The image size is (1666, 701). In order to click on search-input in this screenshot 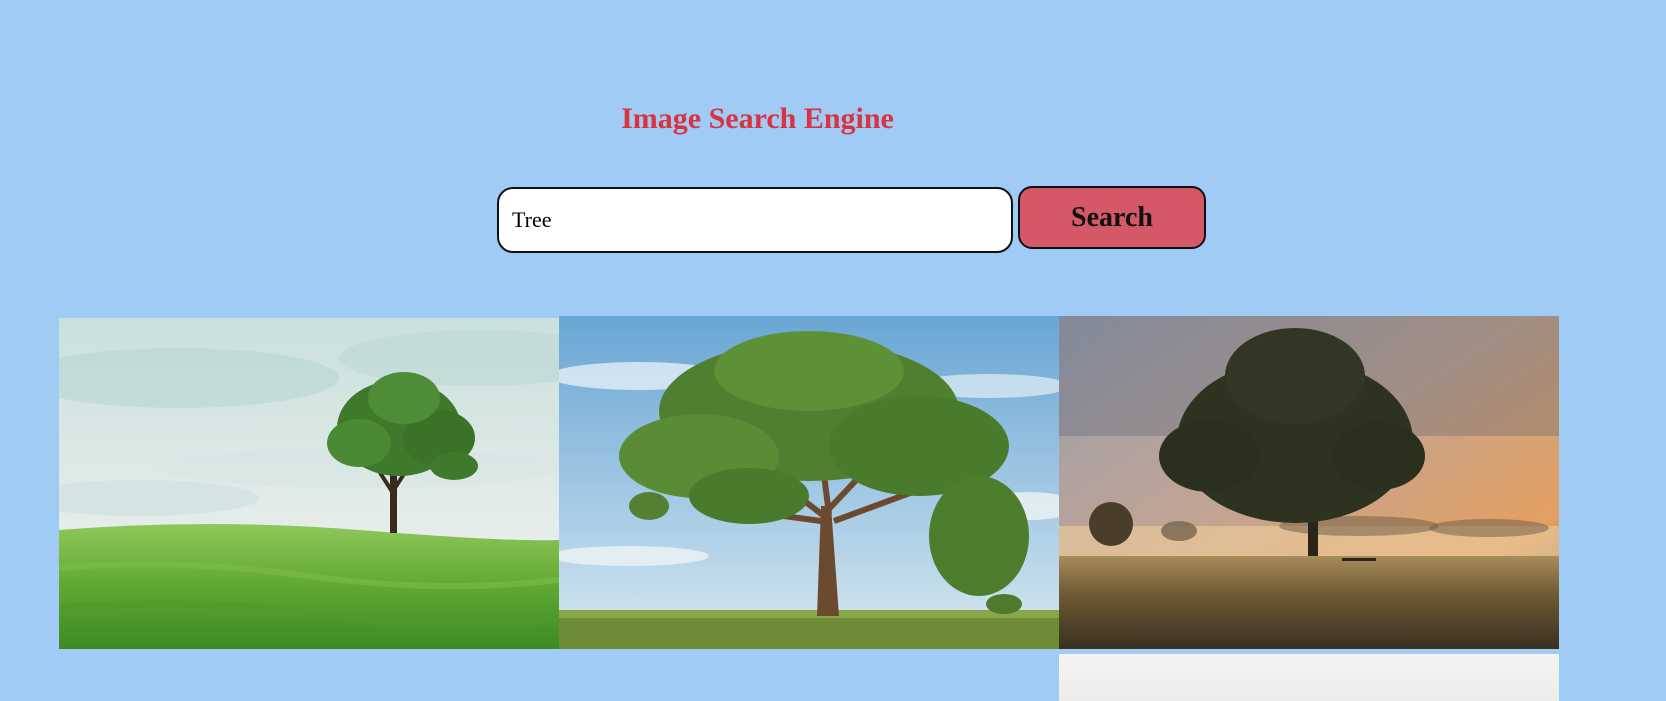, I will do `click(755, 220)`.